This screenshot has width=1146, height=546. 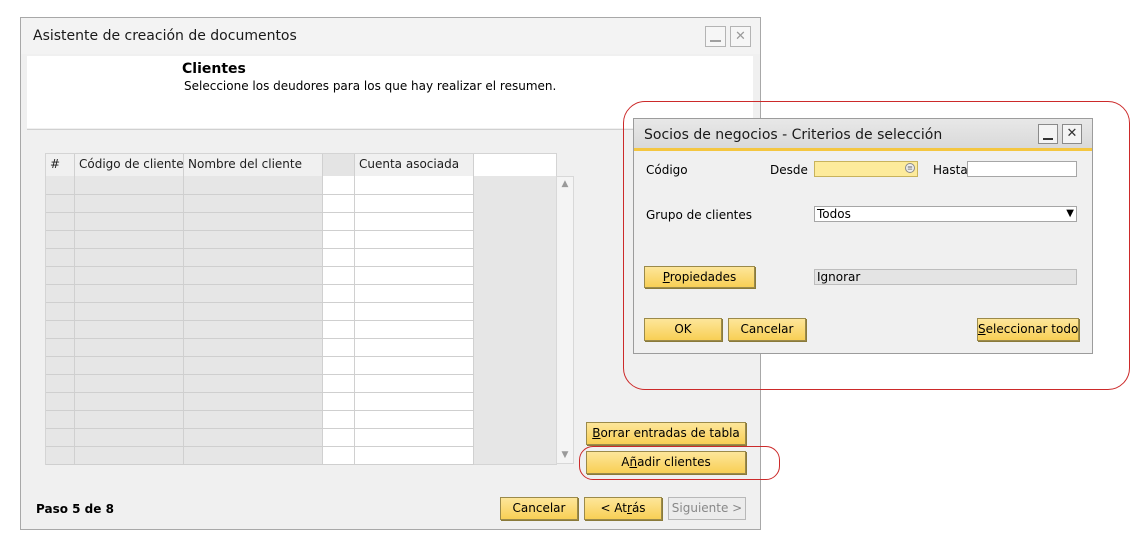 What do you see at coordinates (390, 36) in the screenshot?
I see `wizard-titlebar: Asistente de creación de documentos ✕` at bounding box center [390, 36].